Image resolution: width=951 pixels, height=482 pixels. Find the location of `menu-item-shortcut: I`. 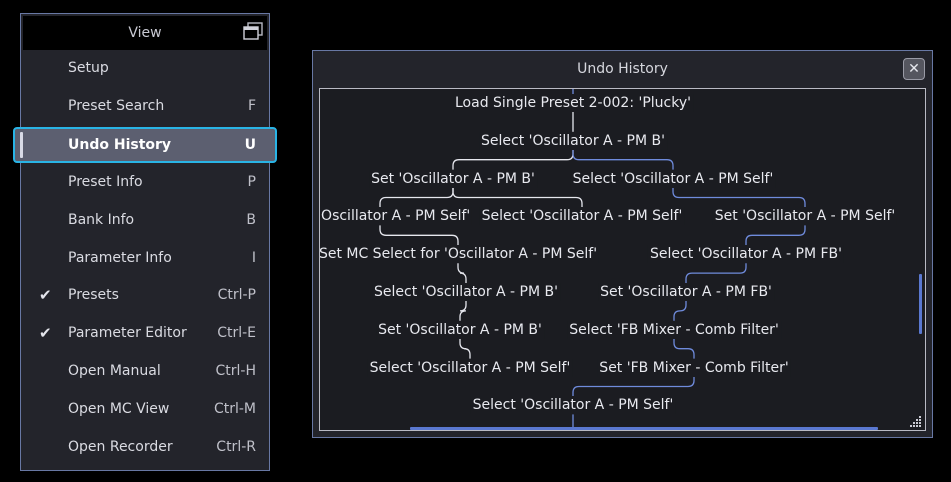

menu-item-shortcut: I is located at coordinates (253, 257).